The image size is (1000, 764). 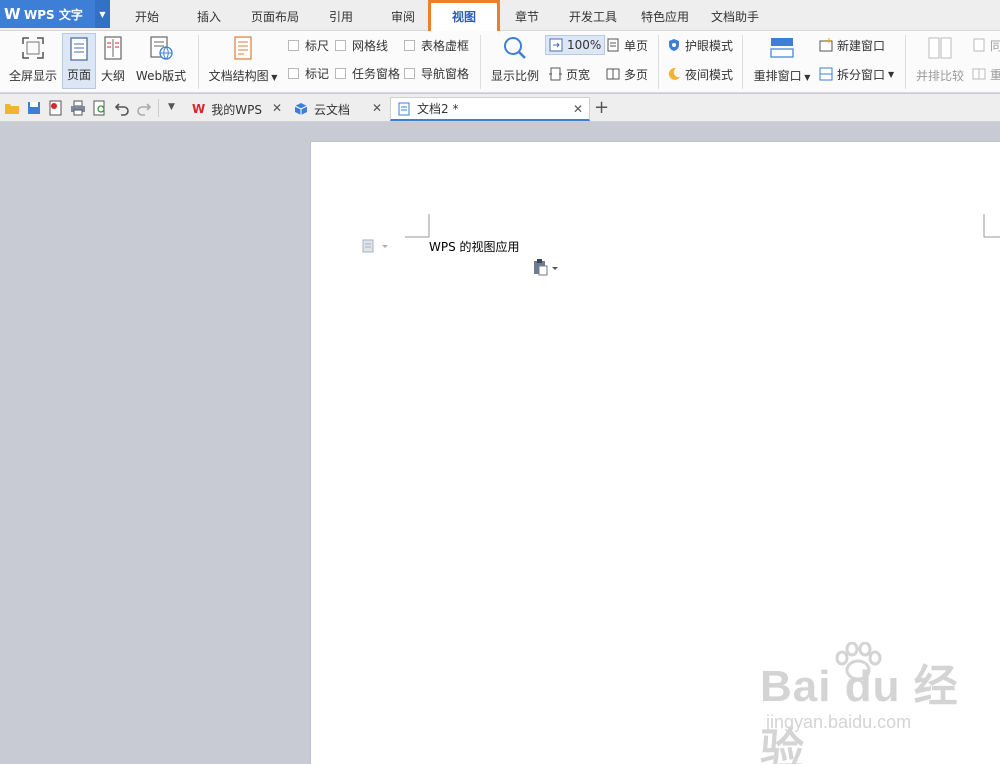 I want to click on multi-page-icon, so click(x=613, y=74).